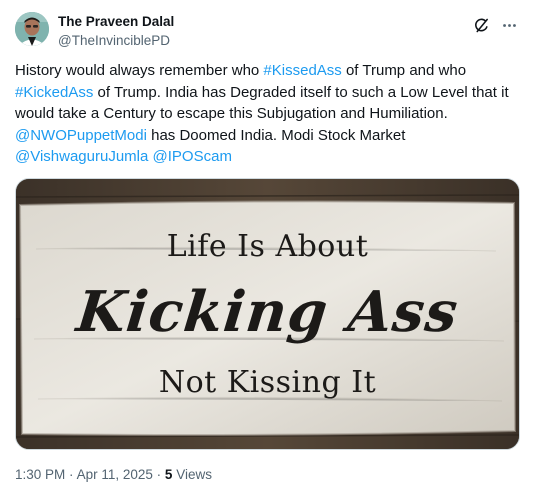 This screenshot has height=489, width=535. Describe the element at coordinates (495, 25) in the screenshot. I see `header-actions` at that location.